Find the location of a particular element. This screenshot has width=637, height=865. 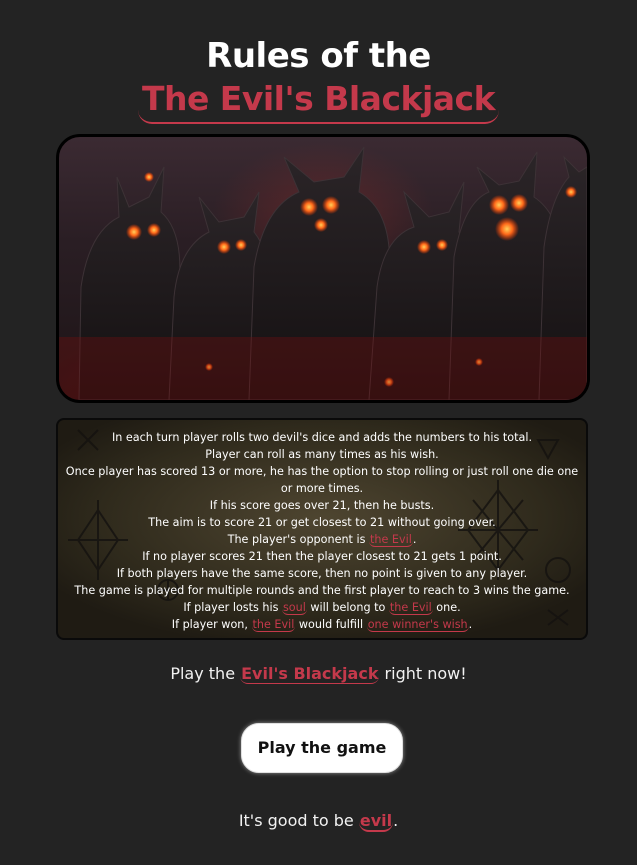

highlight-winner-wish: one winner's wish is located at coordinates (417, 625).